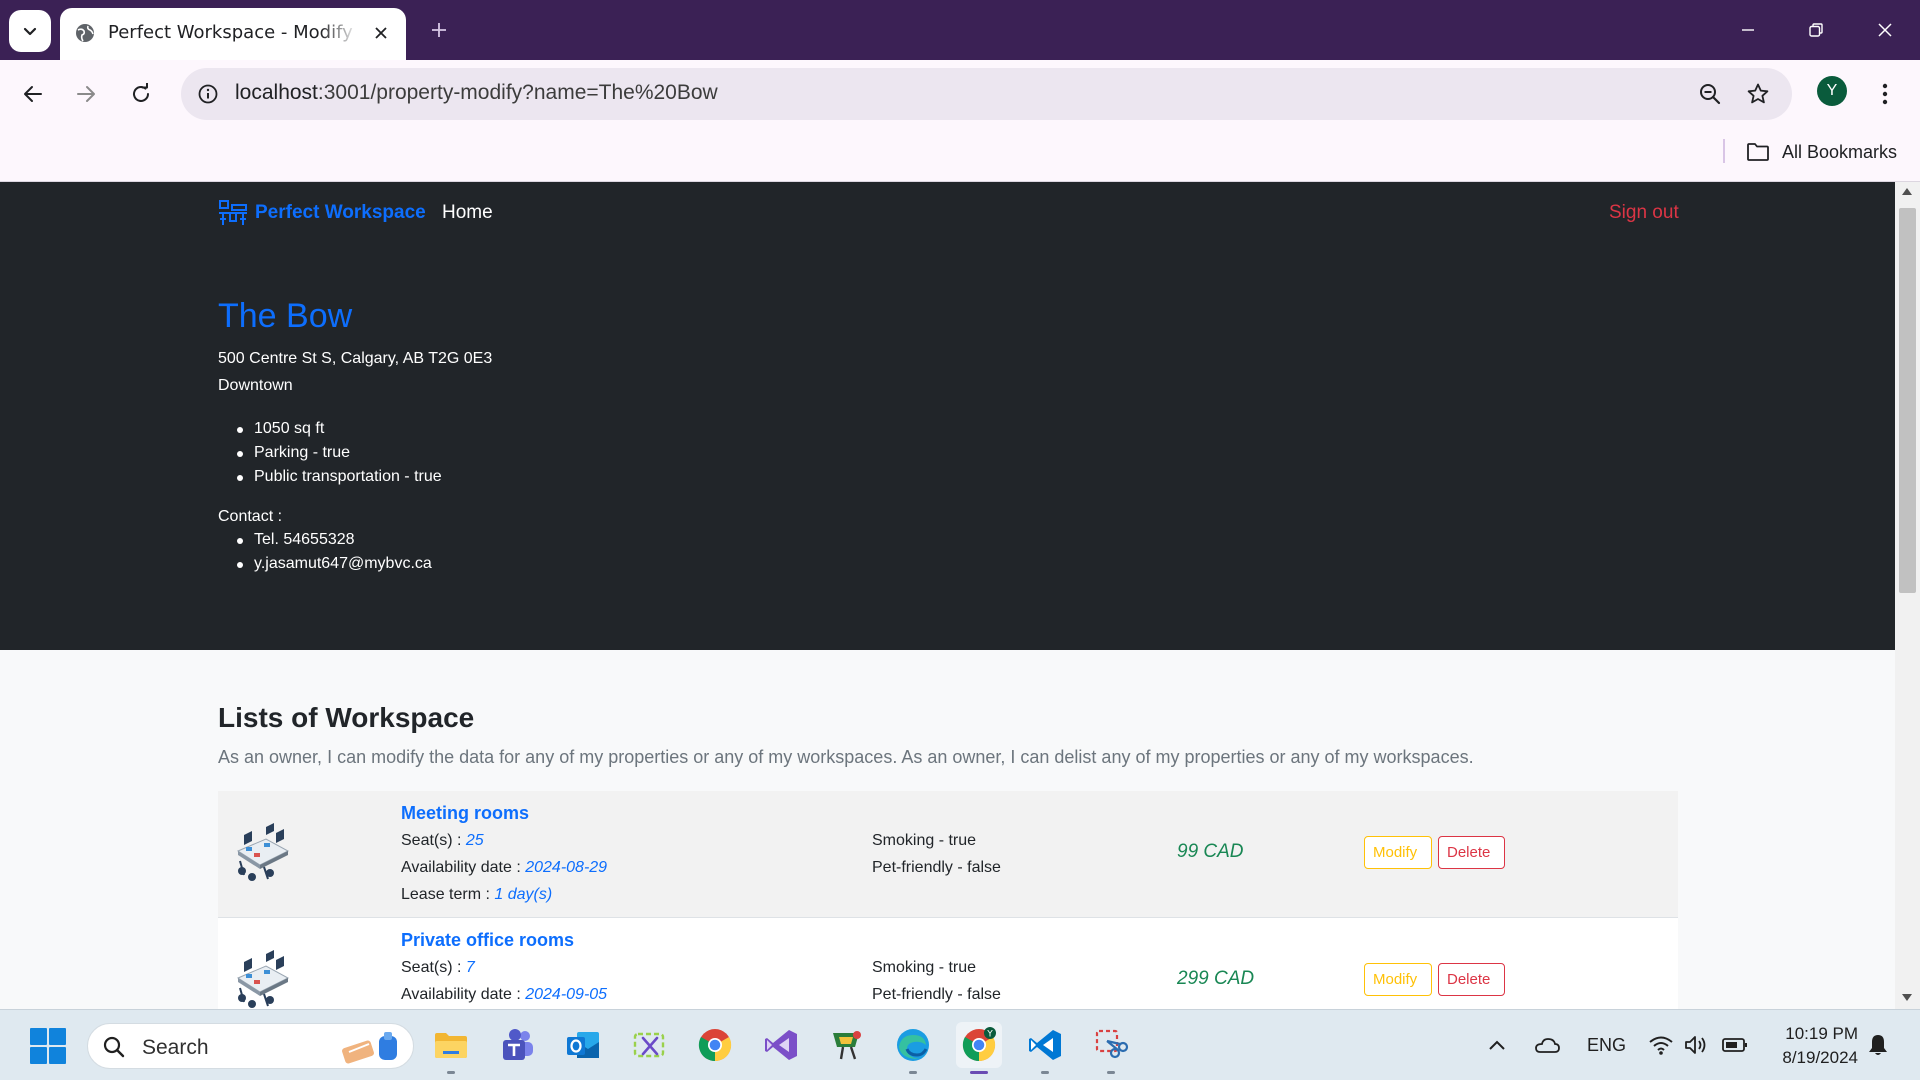 This screenshot has height=1080, width=1920. I want to click on reload-button, so click(141, 94).